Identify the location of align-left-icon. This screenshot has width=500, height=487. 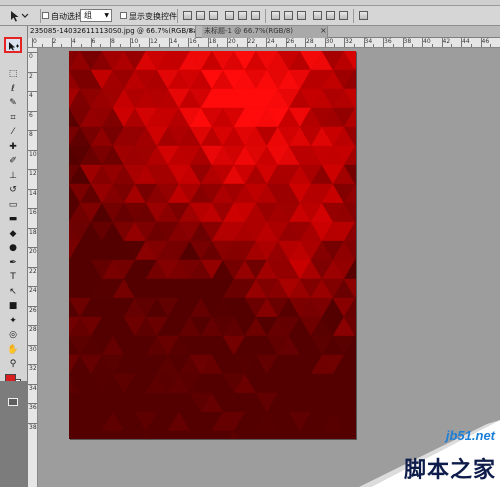
(229, 15).